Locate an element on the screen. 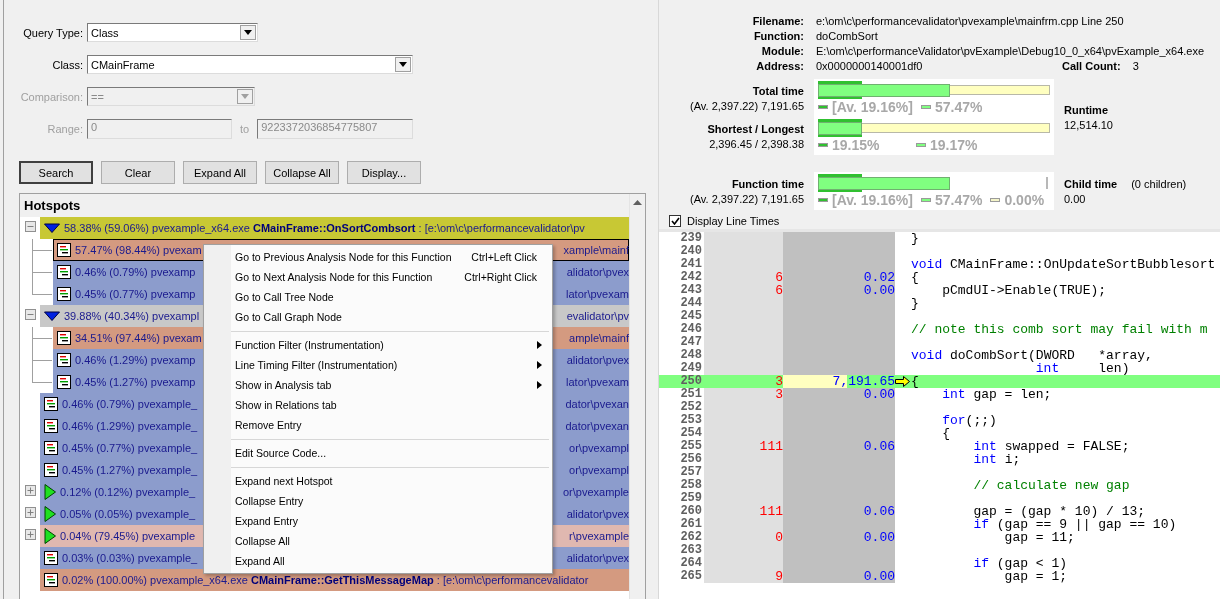  line-number: 251 is located at coordinates (691, 394).